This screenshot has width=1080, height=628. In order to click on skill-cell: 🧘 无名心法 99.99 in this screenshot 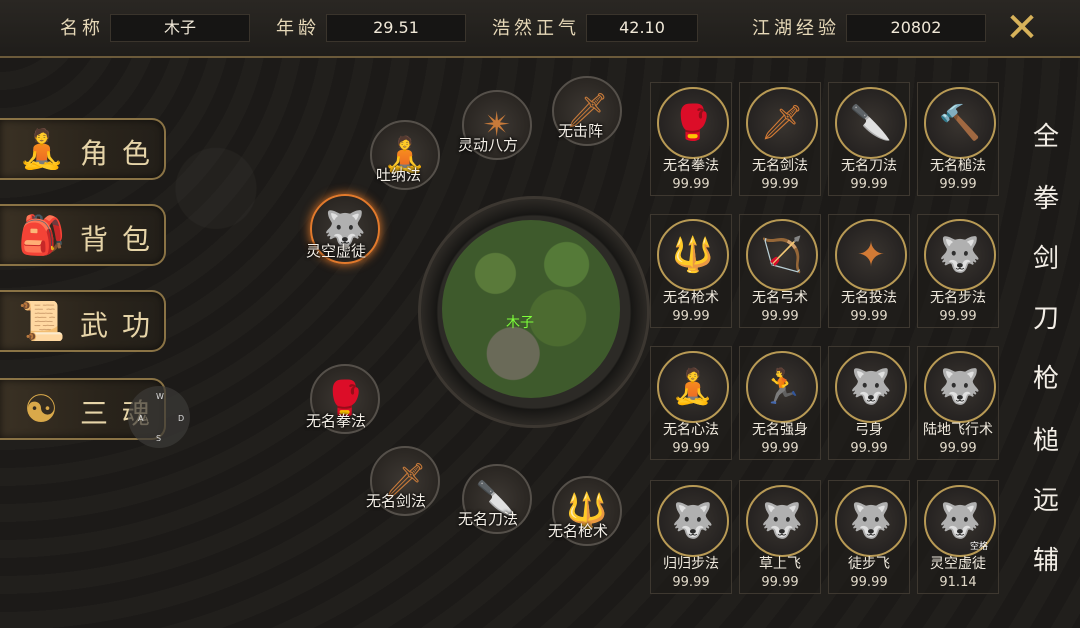, I will do `click(691, 403)`.